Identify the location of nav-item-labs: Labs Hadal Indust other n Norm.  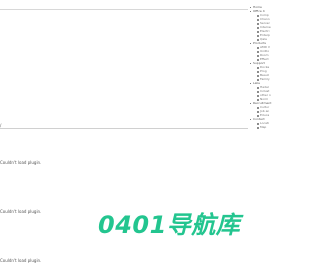
(260, 91).